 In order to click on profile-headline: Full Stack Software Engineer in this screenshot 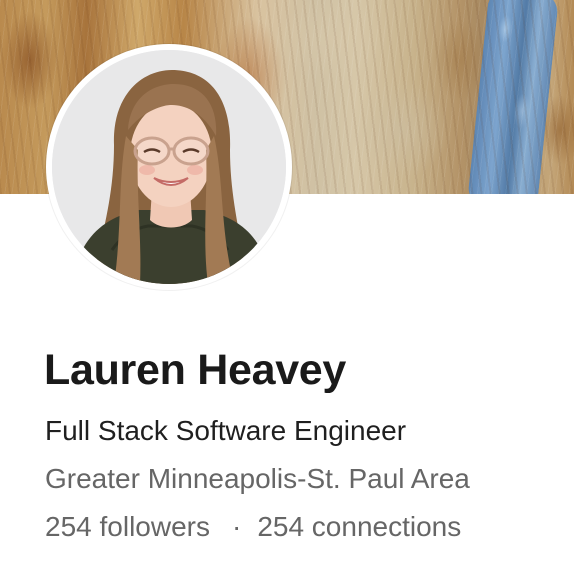, I will do `click(226, 430)`.